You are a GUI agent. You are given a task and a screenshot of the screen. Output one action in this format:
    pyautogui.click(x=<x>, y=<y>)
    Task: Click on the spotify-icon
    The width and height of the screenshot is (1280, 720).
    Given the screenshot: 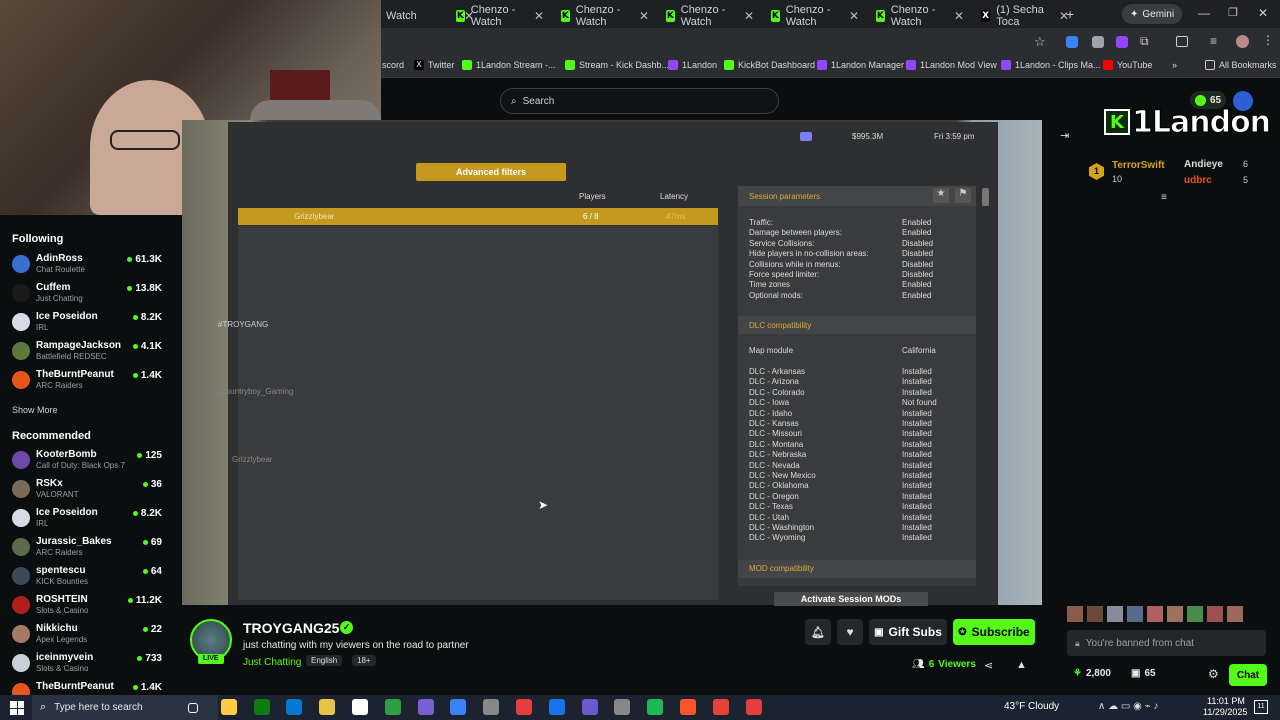 What is the action you would take?
    pyautogui.click(x=655, y=707)
    